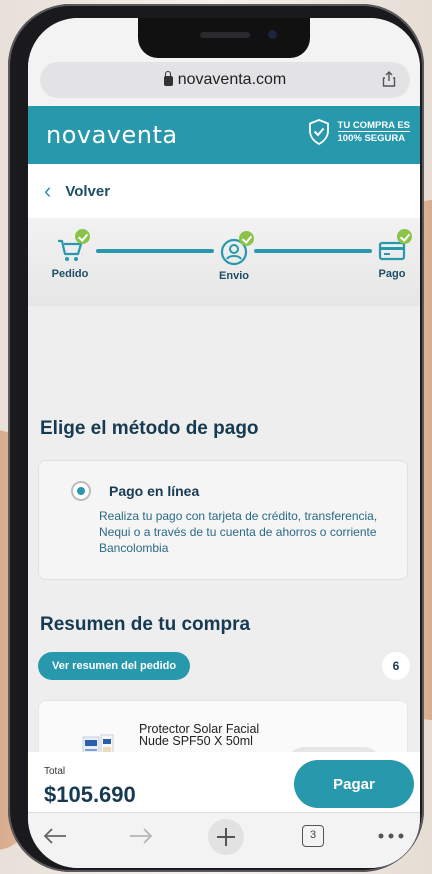 This screenshot has width=432, height=874. Describe the element at coordinates (88, 191) in the screenshot. I see `back-label: Volver` at that location.